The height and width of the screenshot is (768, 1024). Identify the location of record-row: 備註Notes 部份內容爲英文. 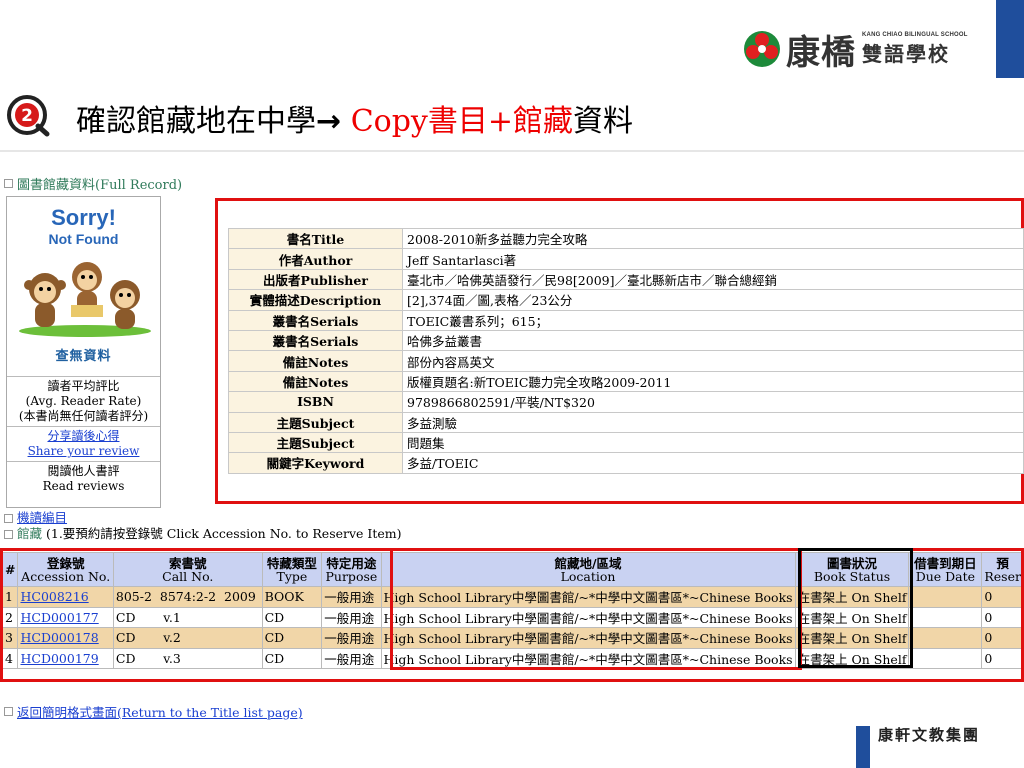
(626, 361).